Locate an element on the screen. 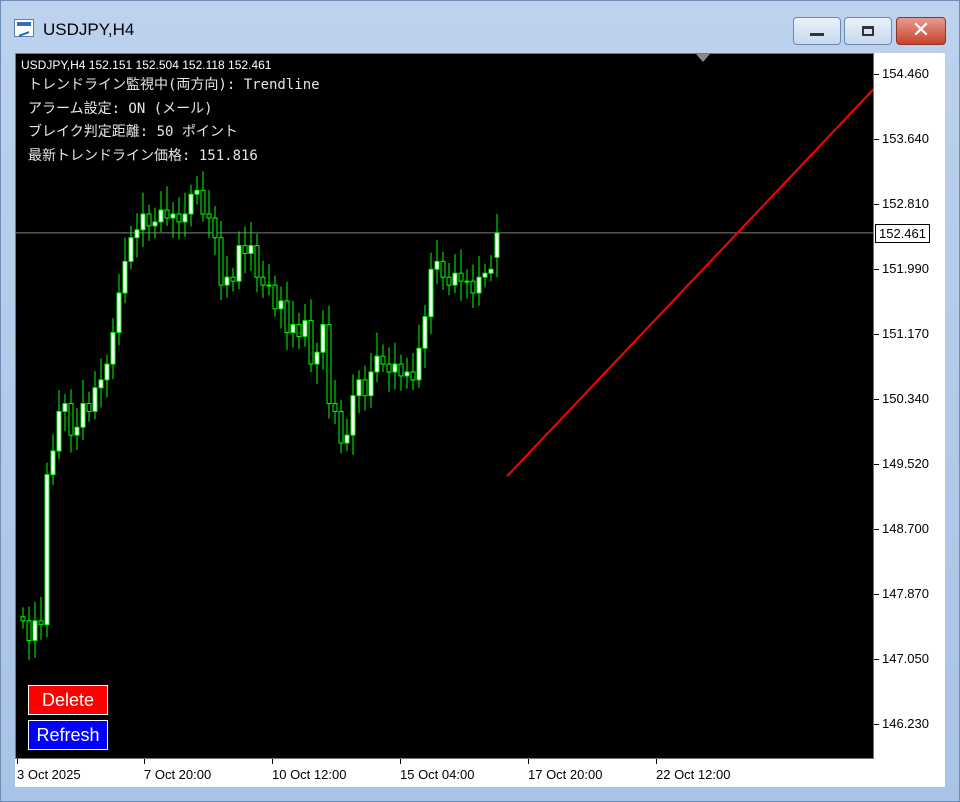 This screenshot has width=960, height=802. price-label: 153.640 is located at coordinates (905, 138).